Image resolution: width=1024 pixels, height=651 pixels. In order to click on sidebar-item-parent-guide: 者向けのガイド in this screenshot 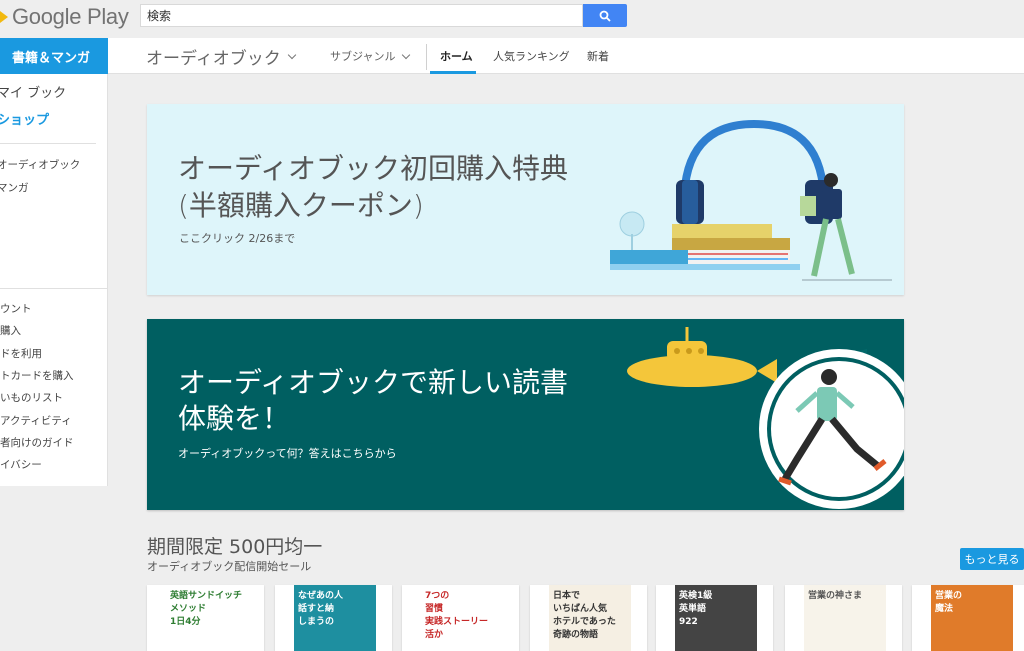, I will do `click(37, 442)`.